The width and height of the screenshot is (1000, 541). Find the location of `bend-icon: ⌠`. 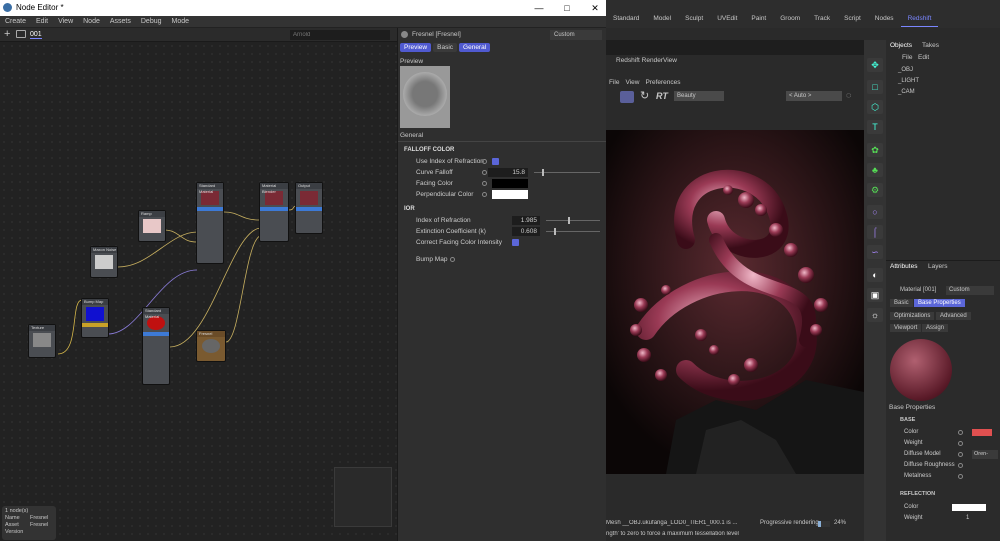

bend-icon: ⌠ is located at coordinates (875, 232).